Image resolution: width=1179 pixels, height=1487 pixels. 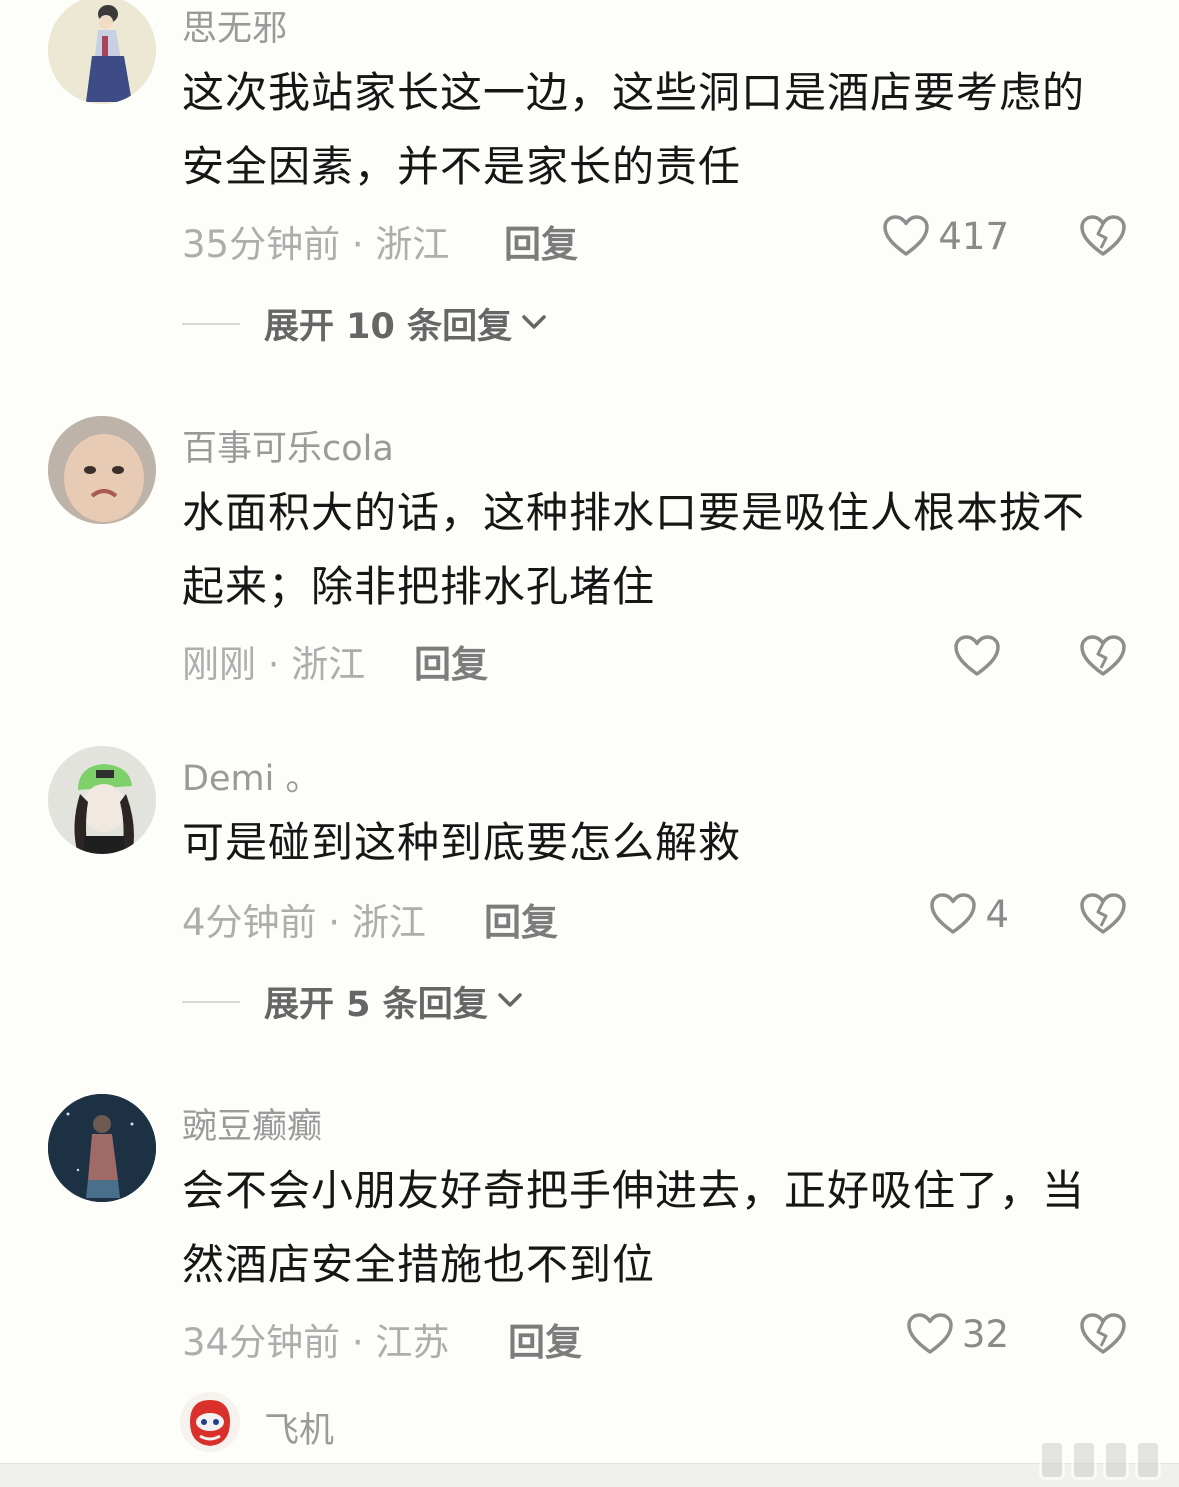 I want to click on like-button: 4, so click(x=969, y=914).